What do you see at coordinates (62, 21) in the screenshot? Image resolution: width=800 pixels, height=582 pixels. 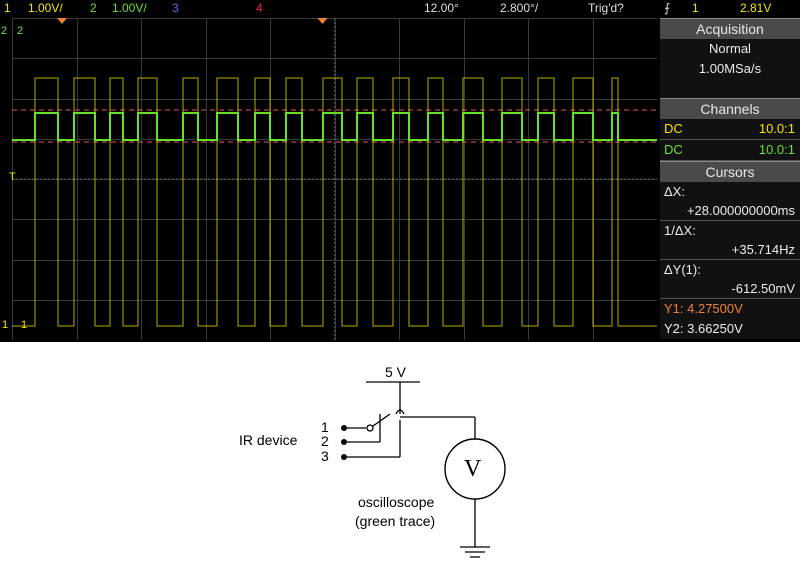 I see `trigger-offset-marker` at bounding box center [62, 21].